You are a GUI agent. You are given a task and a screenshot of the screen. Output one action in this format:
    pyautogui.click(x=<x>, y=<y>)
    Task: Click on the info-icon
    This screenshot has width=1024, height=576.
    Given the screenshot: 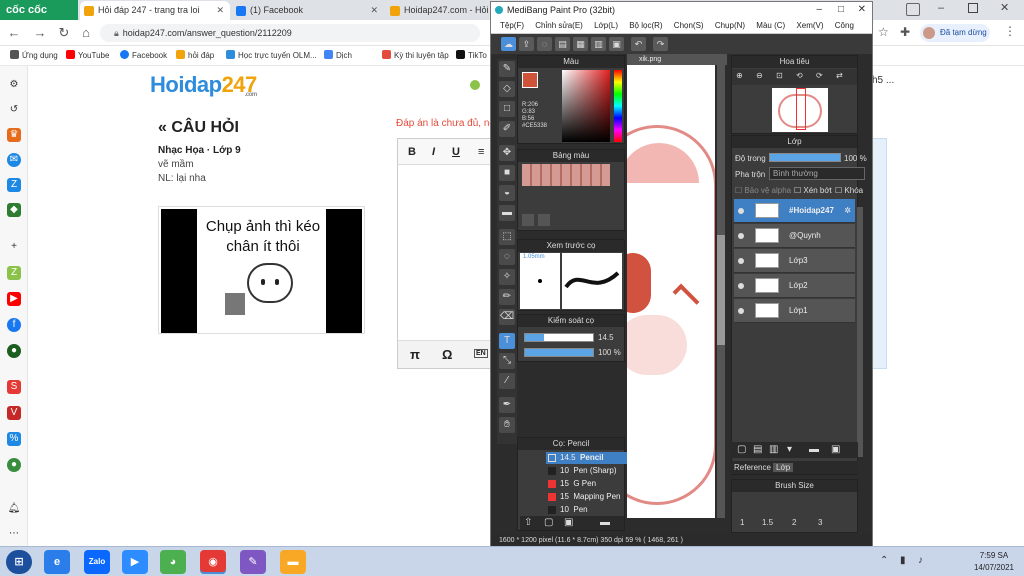 What is the action you would take?
    pyautogui.click(x=475, y=85)
    